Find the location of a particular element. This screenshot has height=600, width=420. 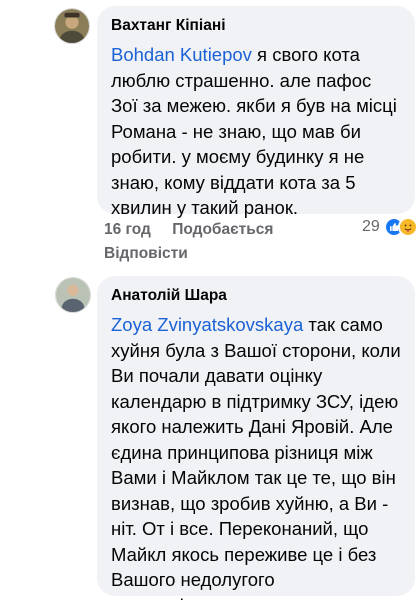

reply-button-row: Відповісти is located at coordinates (146, 254).